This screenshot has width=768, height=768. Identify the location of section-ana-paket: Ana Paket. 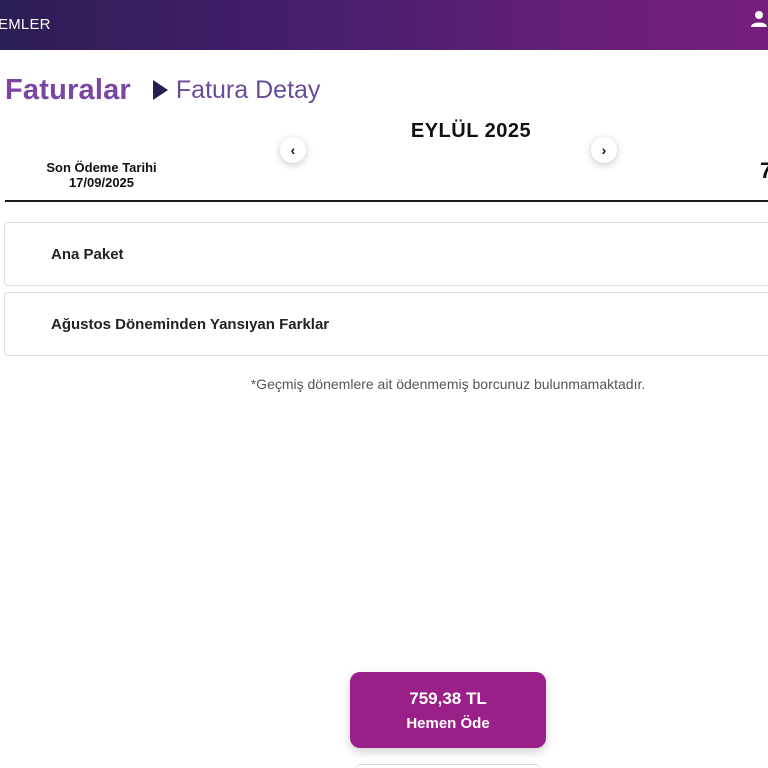
(386, 254).